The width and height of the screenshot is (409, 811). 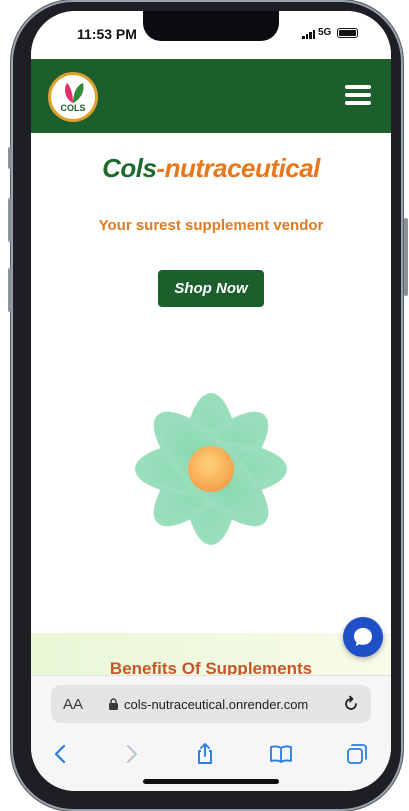 What do you see at coordinates (238, 168) in the screenshot?
I see `brand-title-part2: -nutraceutical` at bounding box center [238, 168].